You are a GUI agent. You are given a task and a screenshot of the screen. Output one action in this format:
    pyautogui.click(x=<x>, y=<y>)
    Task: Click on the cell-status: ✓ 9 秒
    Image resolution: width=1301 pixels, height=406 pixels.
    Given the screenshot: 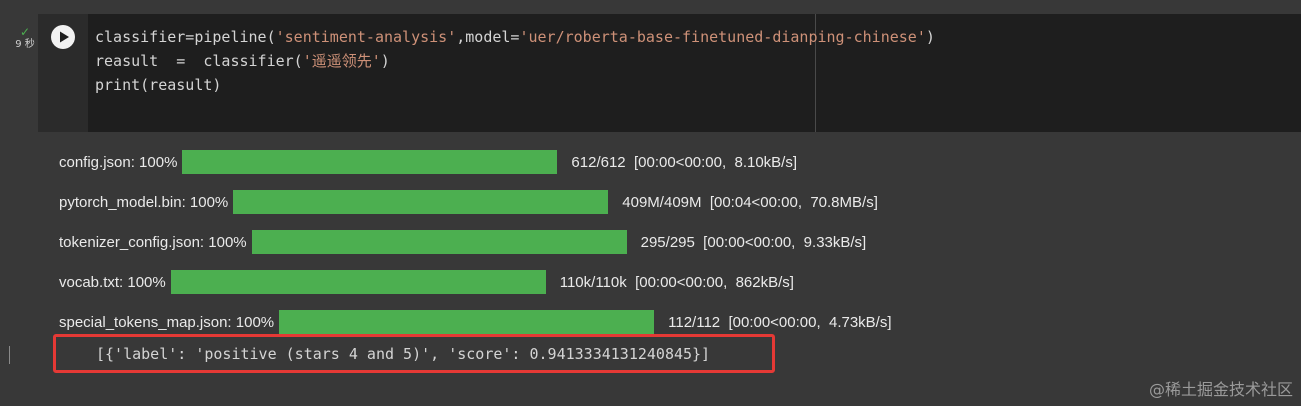 What is the action you would take?
    pyautogui.click(x=25, y=38)
    